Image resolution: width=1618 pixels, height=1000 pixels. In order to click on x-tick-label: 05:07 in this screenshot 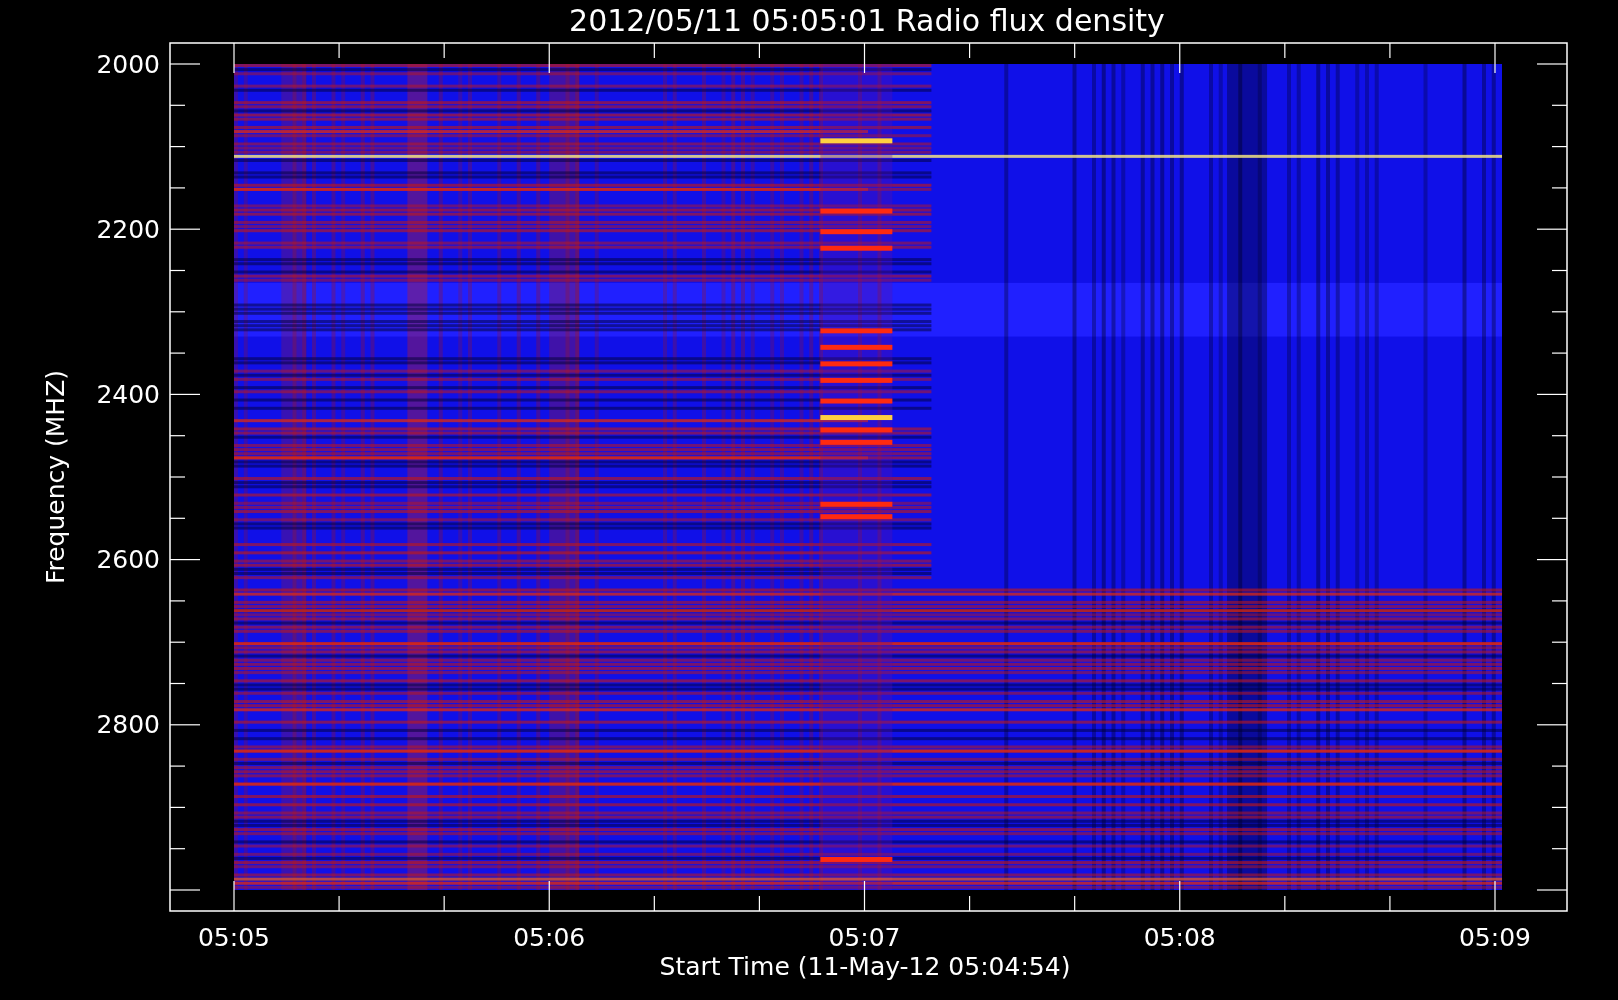, I will do `click(864, 937)`.